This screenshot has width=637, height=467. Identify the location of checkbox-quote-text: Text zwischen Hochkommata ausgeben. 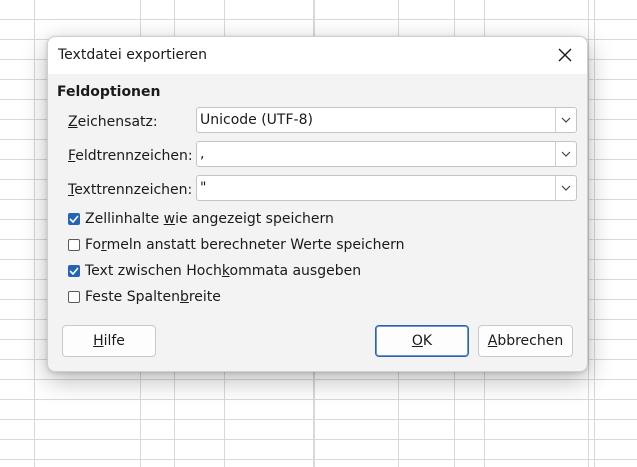
(214, 271).